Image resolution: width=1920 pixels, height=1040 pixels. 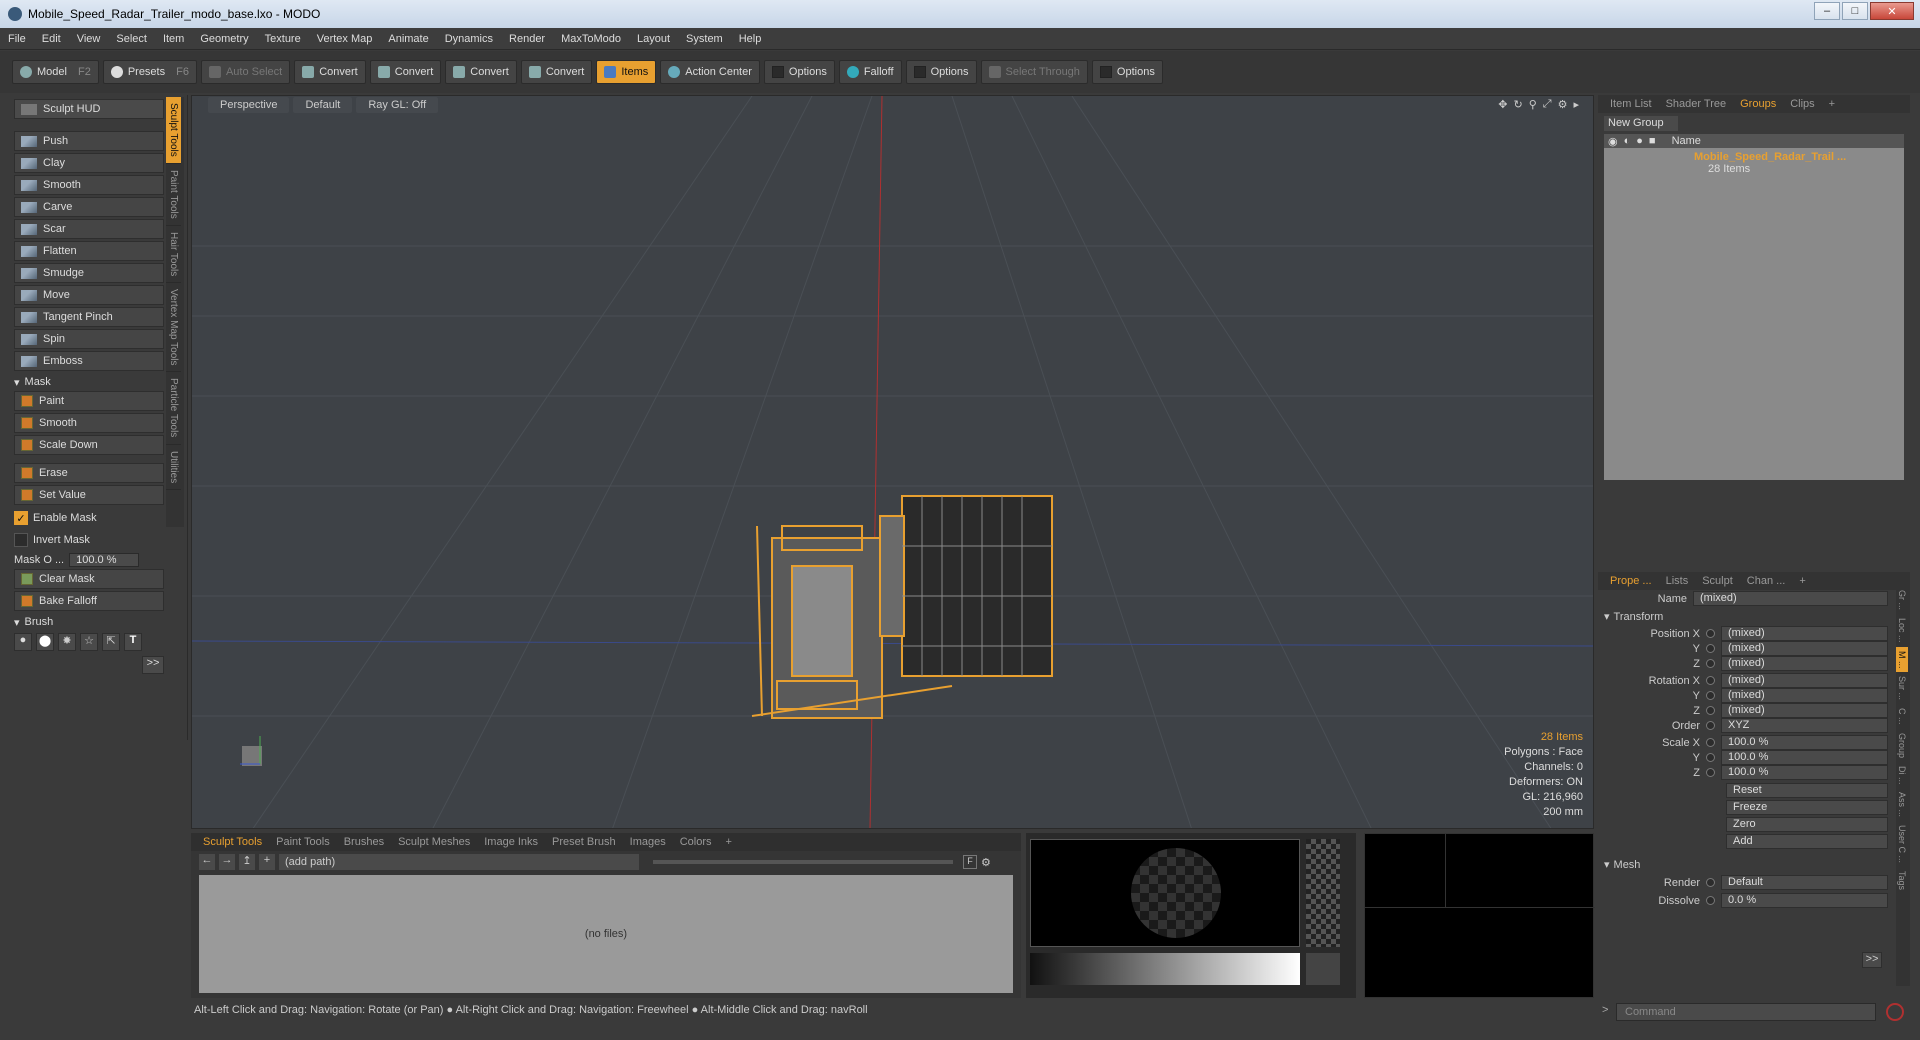 I want to click on tab-paint-tools: Paint Tools, so click(x=173, y=195).